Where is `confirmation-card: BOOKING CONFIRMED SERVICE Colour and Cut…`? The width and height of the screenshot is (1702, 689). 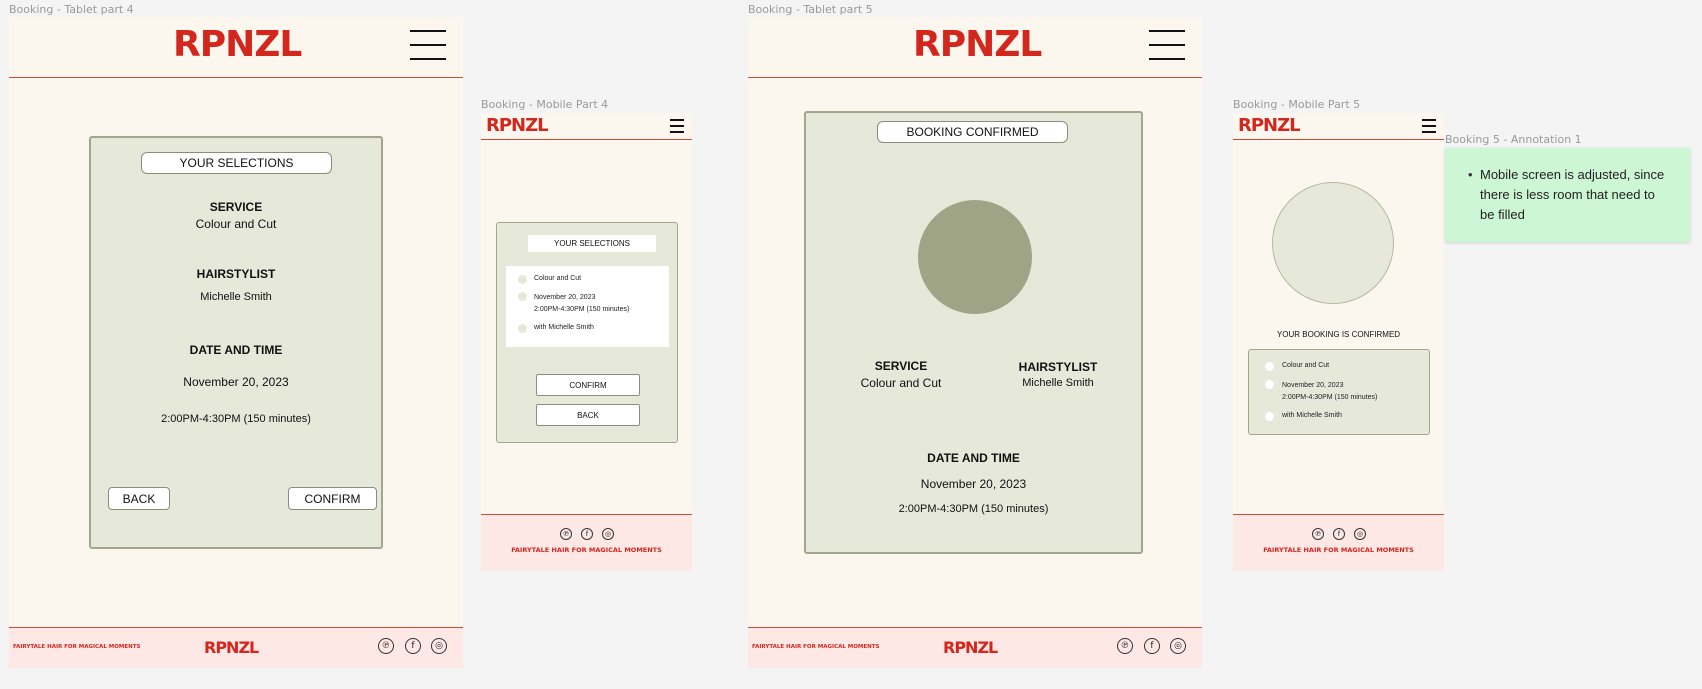 confirmation-card: BOOKING CONFIRMED SERVICE Colour and Cut… is located at coordinates (973, 332).